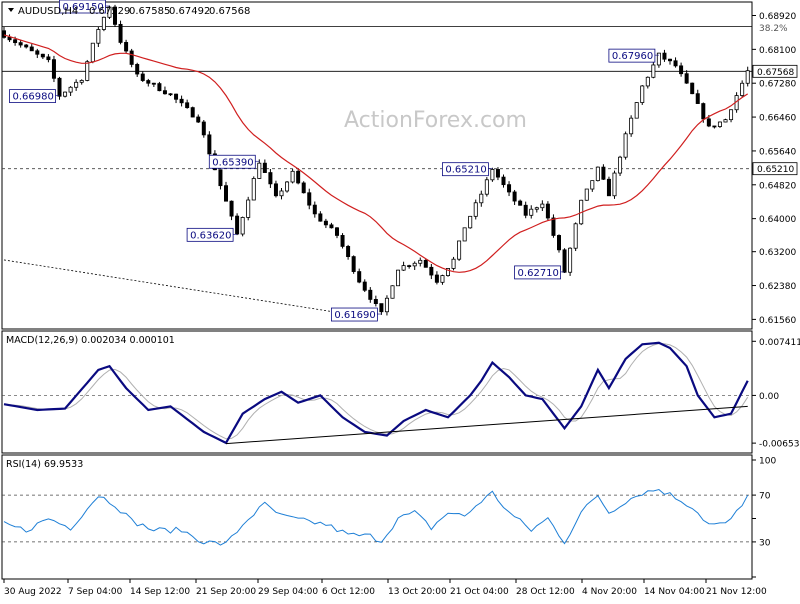 The image size is (800, 604). I want to click on price-tag-label: 0.67568, so click(775, 73).